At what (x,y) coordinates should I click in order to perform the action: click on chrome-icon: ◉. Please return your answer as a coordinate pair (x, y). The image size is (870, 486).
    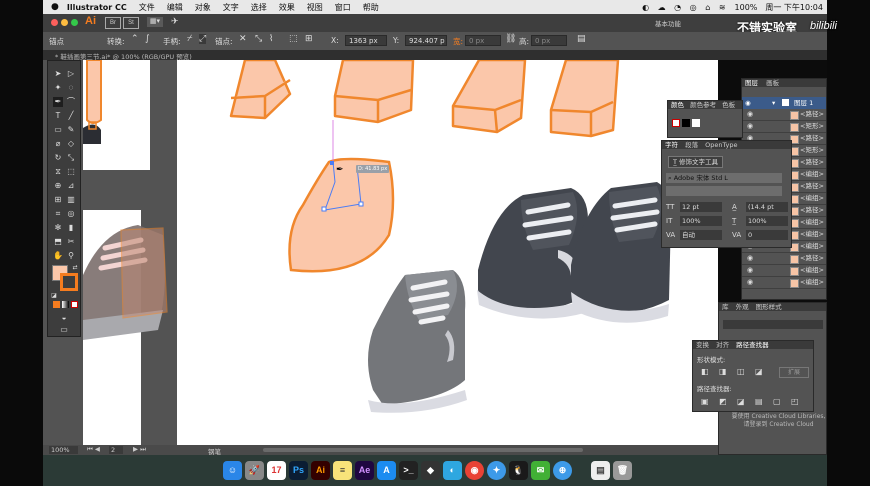
    Looking at the image, I should click on (474, 470).